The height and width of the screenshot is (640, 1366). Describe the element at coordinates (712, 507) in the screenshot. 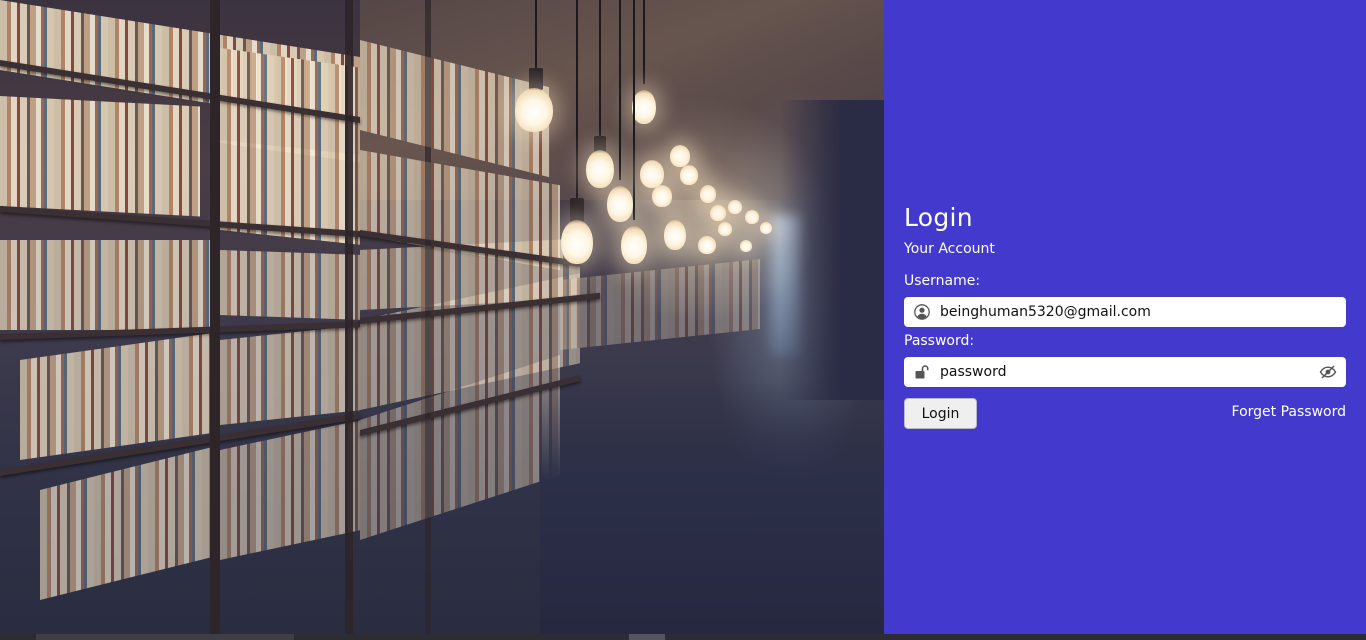

I see `floor` at that location.